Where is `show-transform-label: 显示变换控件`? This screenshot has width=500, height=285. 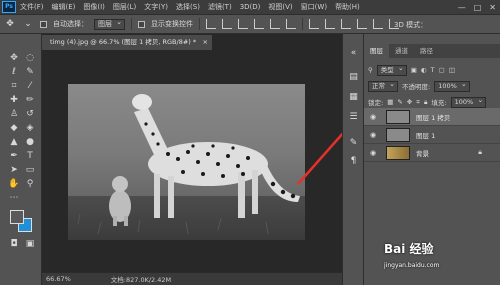
show-transform-label: 显示变换控件 is located at coordinates (172, 24).